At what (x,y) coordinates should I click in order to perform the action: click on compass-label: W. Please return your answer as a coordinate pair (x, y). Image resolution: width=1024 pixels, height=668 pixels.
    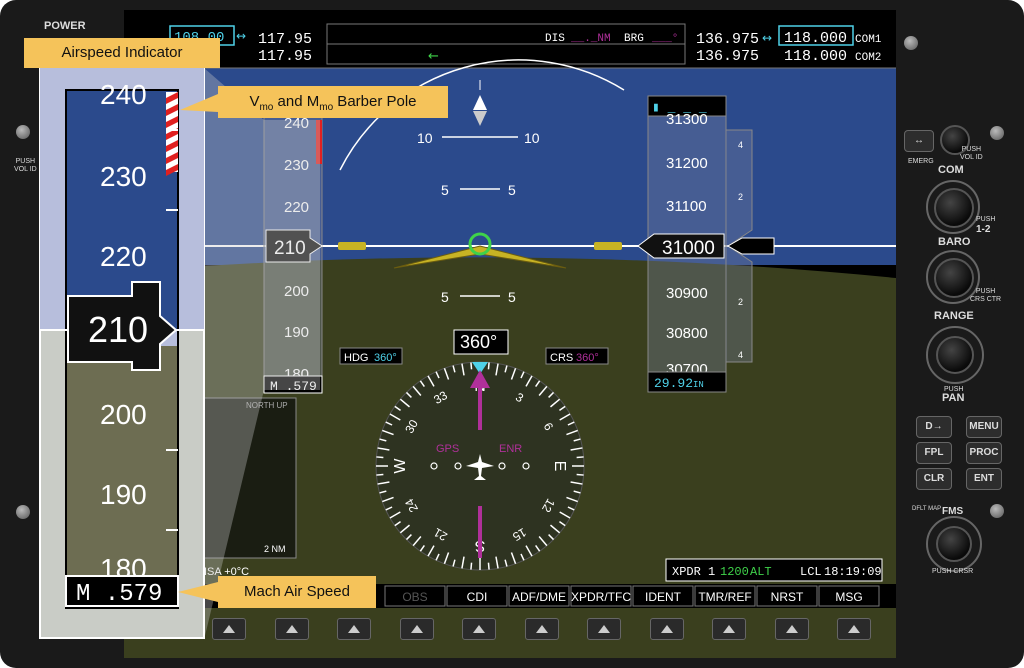
    Looking at the image, I should click on (400, 466).